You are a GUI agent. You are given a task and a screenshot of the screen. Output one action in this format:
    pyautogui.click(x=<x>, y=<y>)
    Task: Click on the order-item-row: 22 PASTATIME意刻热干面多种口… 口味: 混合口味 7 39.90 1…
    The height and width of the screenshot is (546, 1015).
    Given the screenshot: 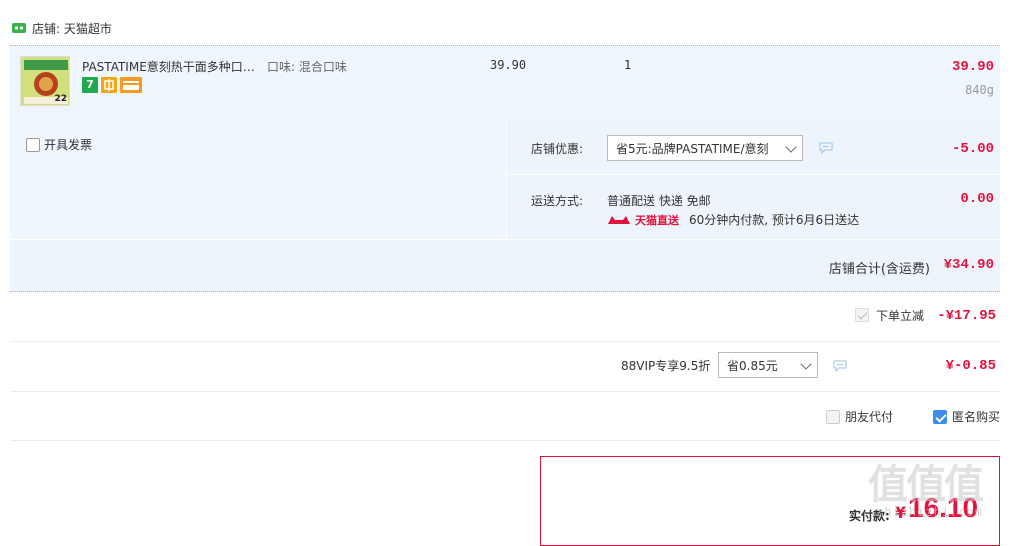 What is the action you would take?
    pyautogui.click(x=505, y=83)
    